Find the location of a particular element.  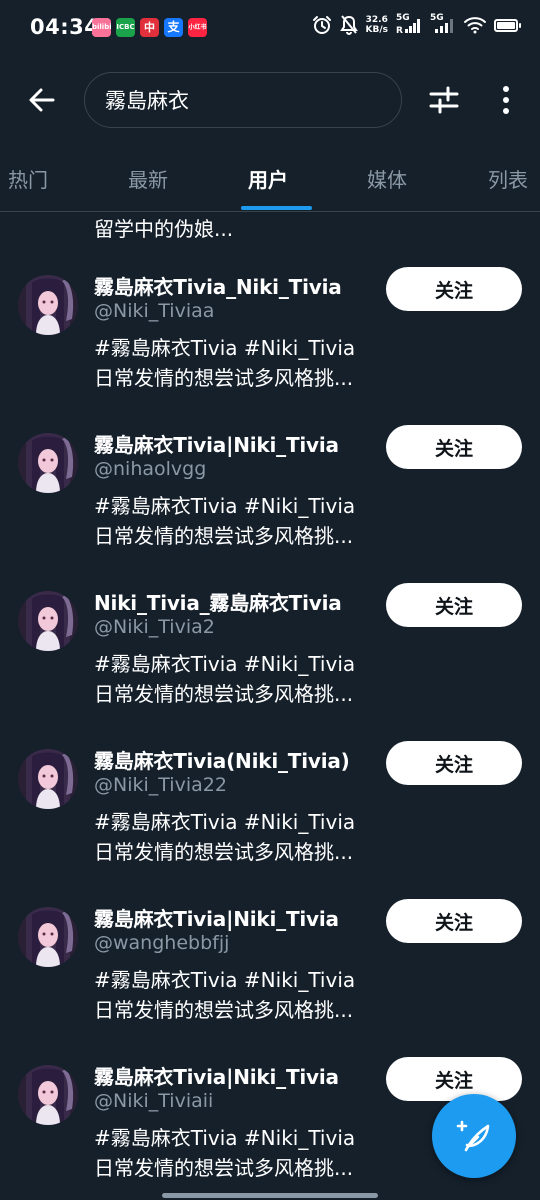

more-options-button is located at coordinates (506, 100).